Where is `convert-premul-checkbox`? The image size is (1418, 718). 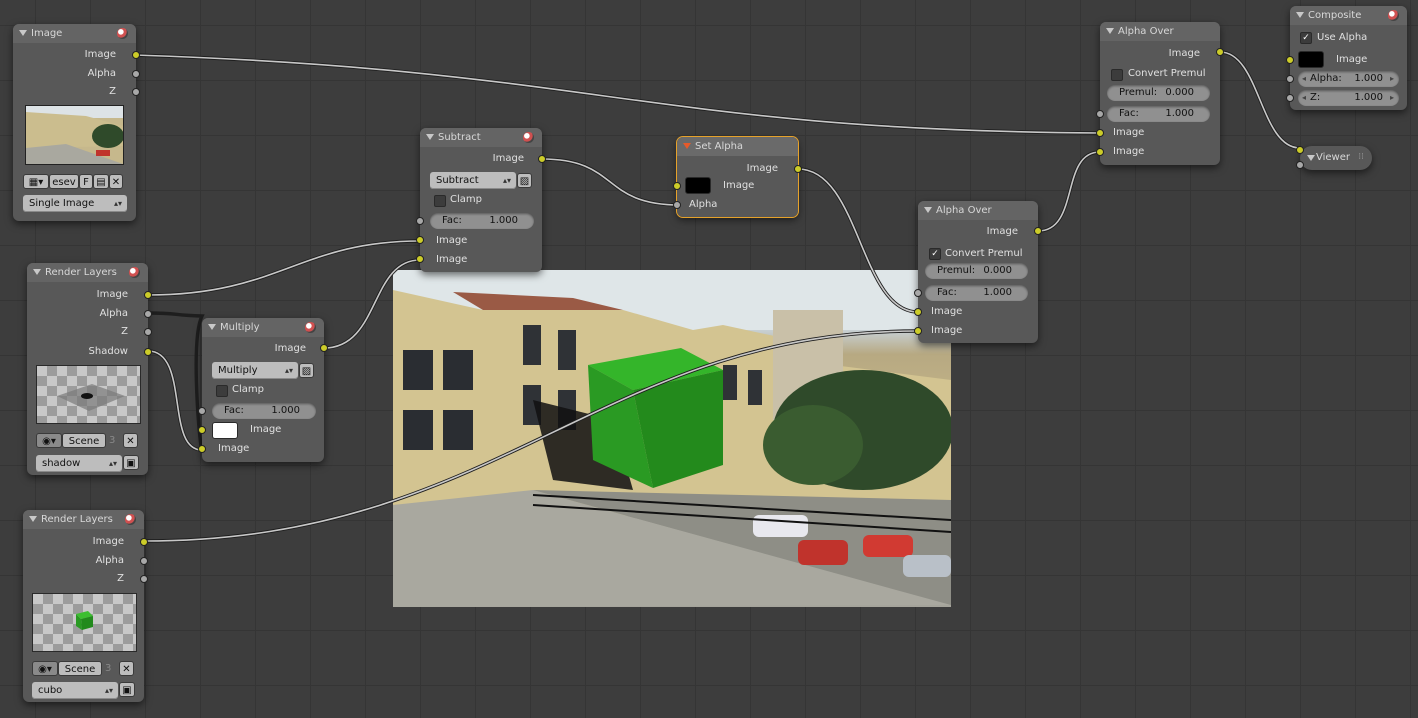
convert-premul-checkbox is located at coordinates (1117, 75).